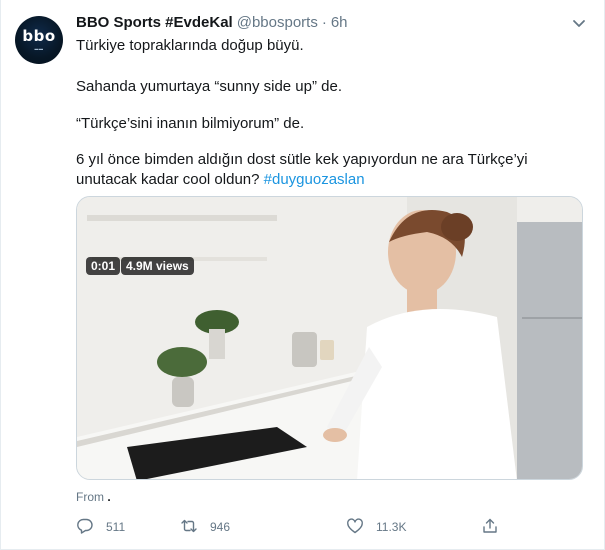  I want to click on reply-button: 511, so click(100, 527).